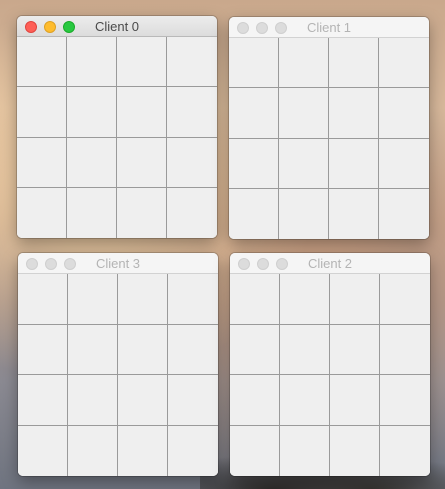 The width and height of the screenshot is (445, 489). I want to click on titlebar: Client 3, so click(118, 263).